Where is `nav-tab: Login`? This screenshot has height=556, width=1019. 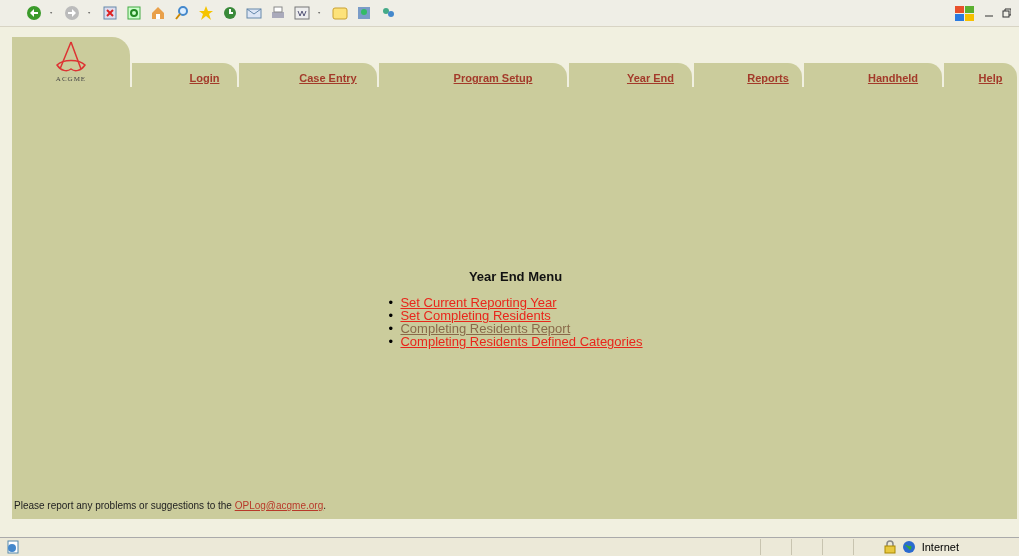 nav-tab: Login is located at coordinates (183, 75).